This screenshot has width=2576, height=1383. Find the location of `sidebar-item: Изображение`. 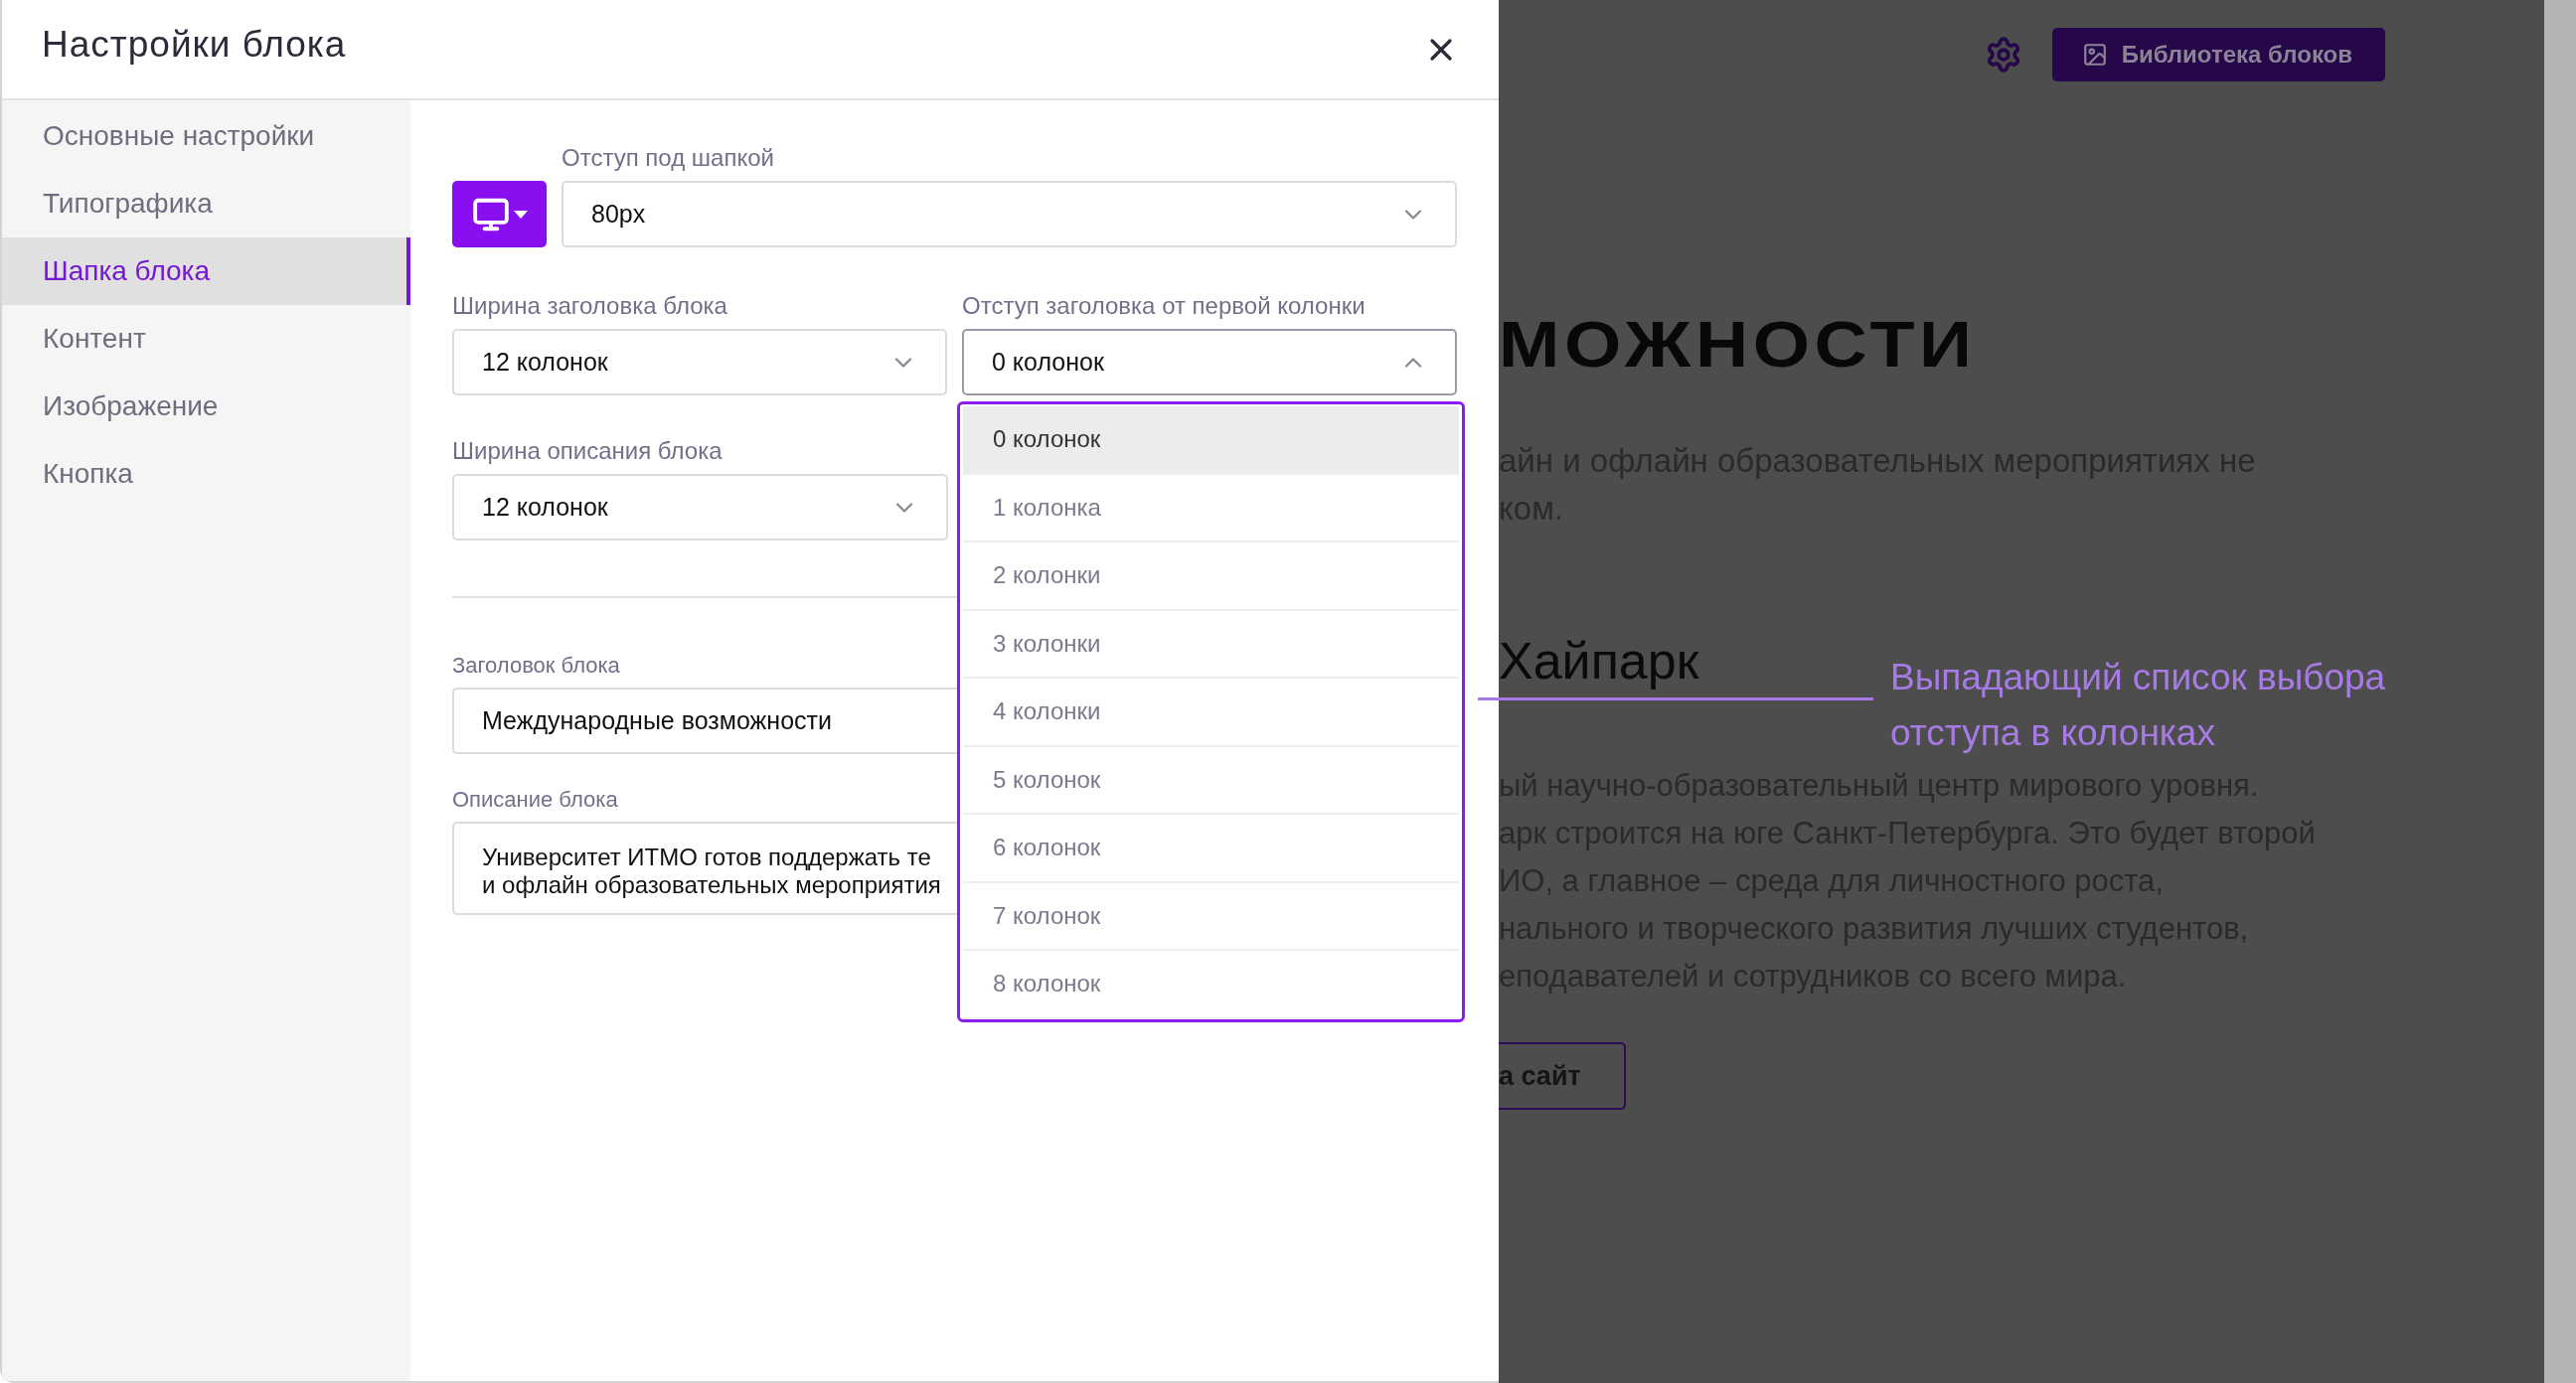

sidebar-item: Изображение is located at coordinates (206, 406).